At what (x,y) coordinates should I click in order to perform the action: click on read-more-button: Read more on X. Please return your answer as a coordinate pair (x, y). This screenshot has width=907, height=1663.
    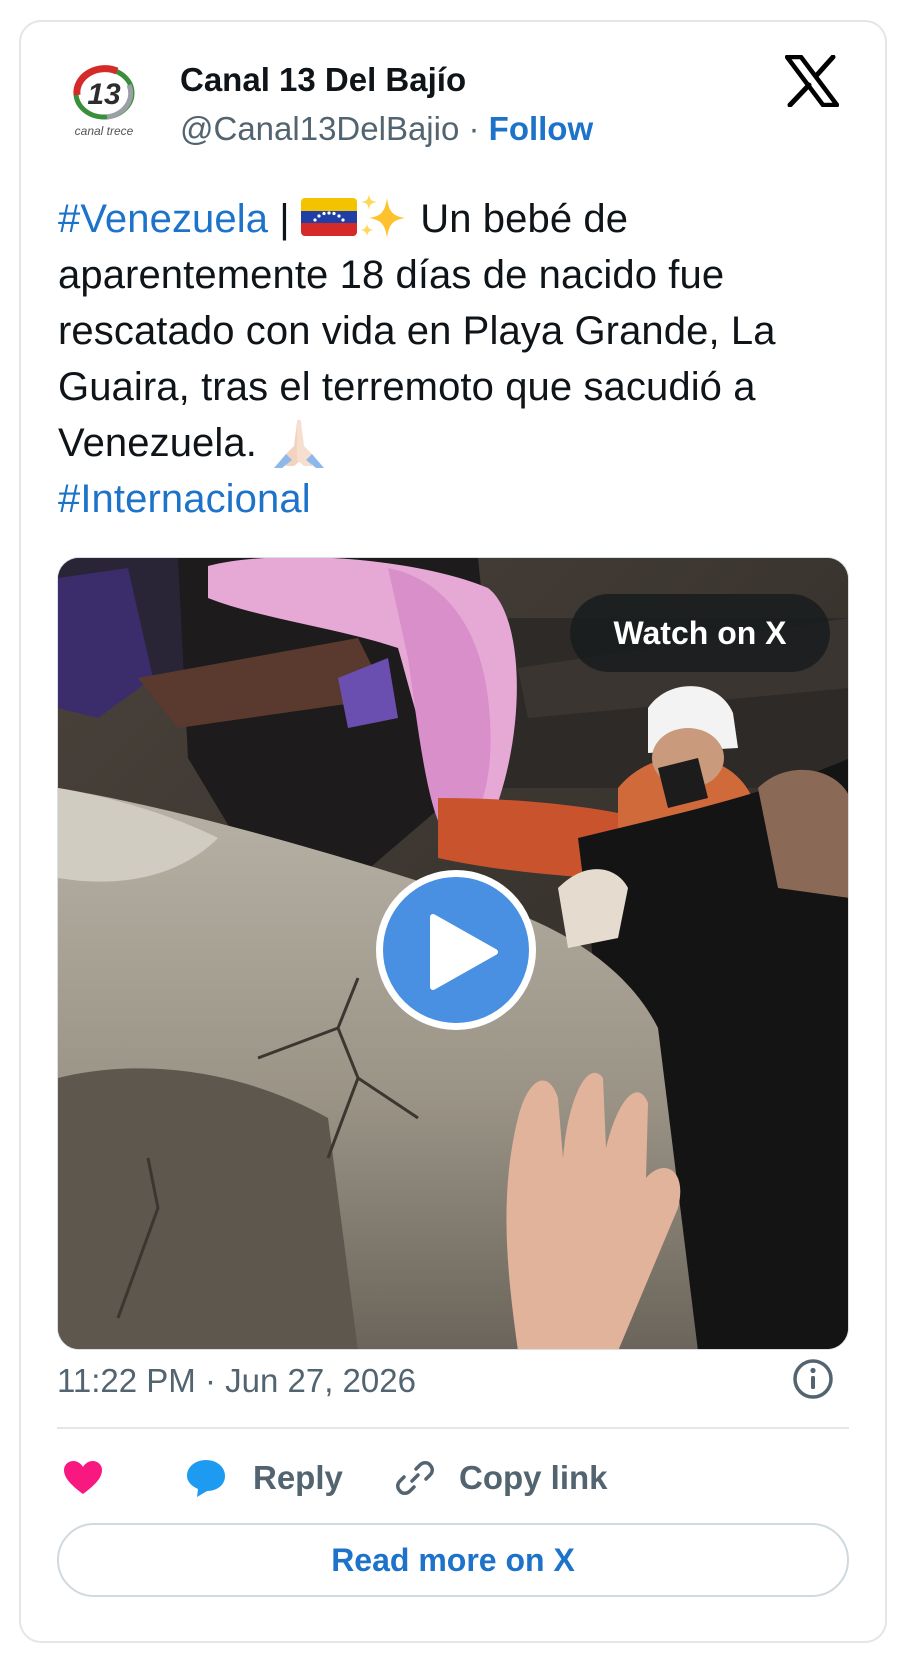
    Looking at the image, I should click on (453, 1560).